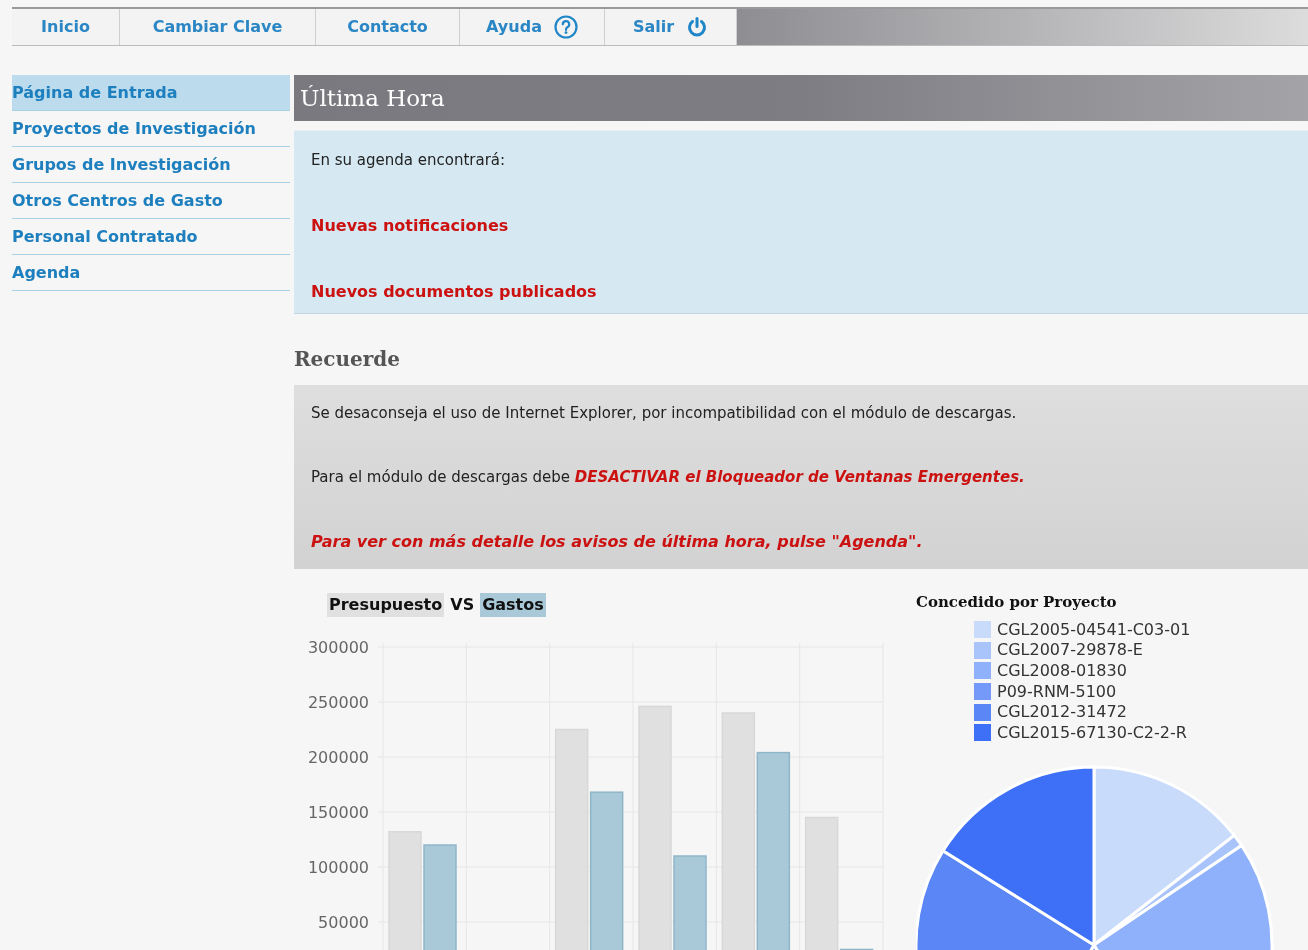 The image size is (1308, 950). What do you see at coordinates (1017, 602) in the screenshot?
I see `chart-title: Concedido por Proyecto` at bounding box center [1017, 602].